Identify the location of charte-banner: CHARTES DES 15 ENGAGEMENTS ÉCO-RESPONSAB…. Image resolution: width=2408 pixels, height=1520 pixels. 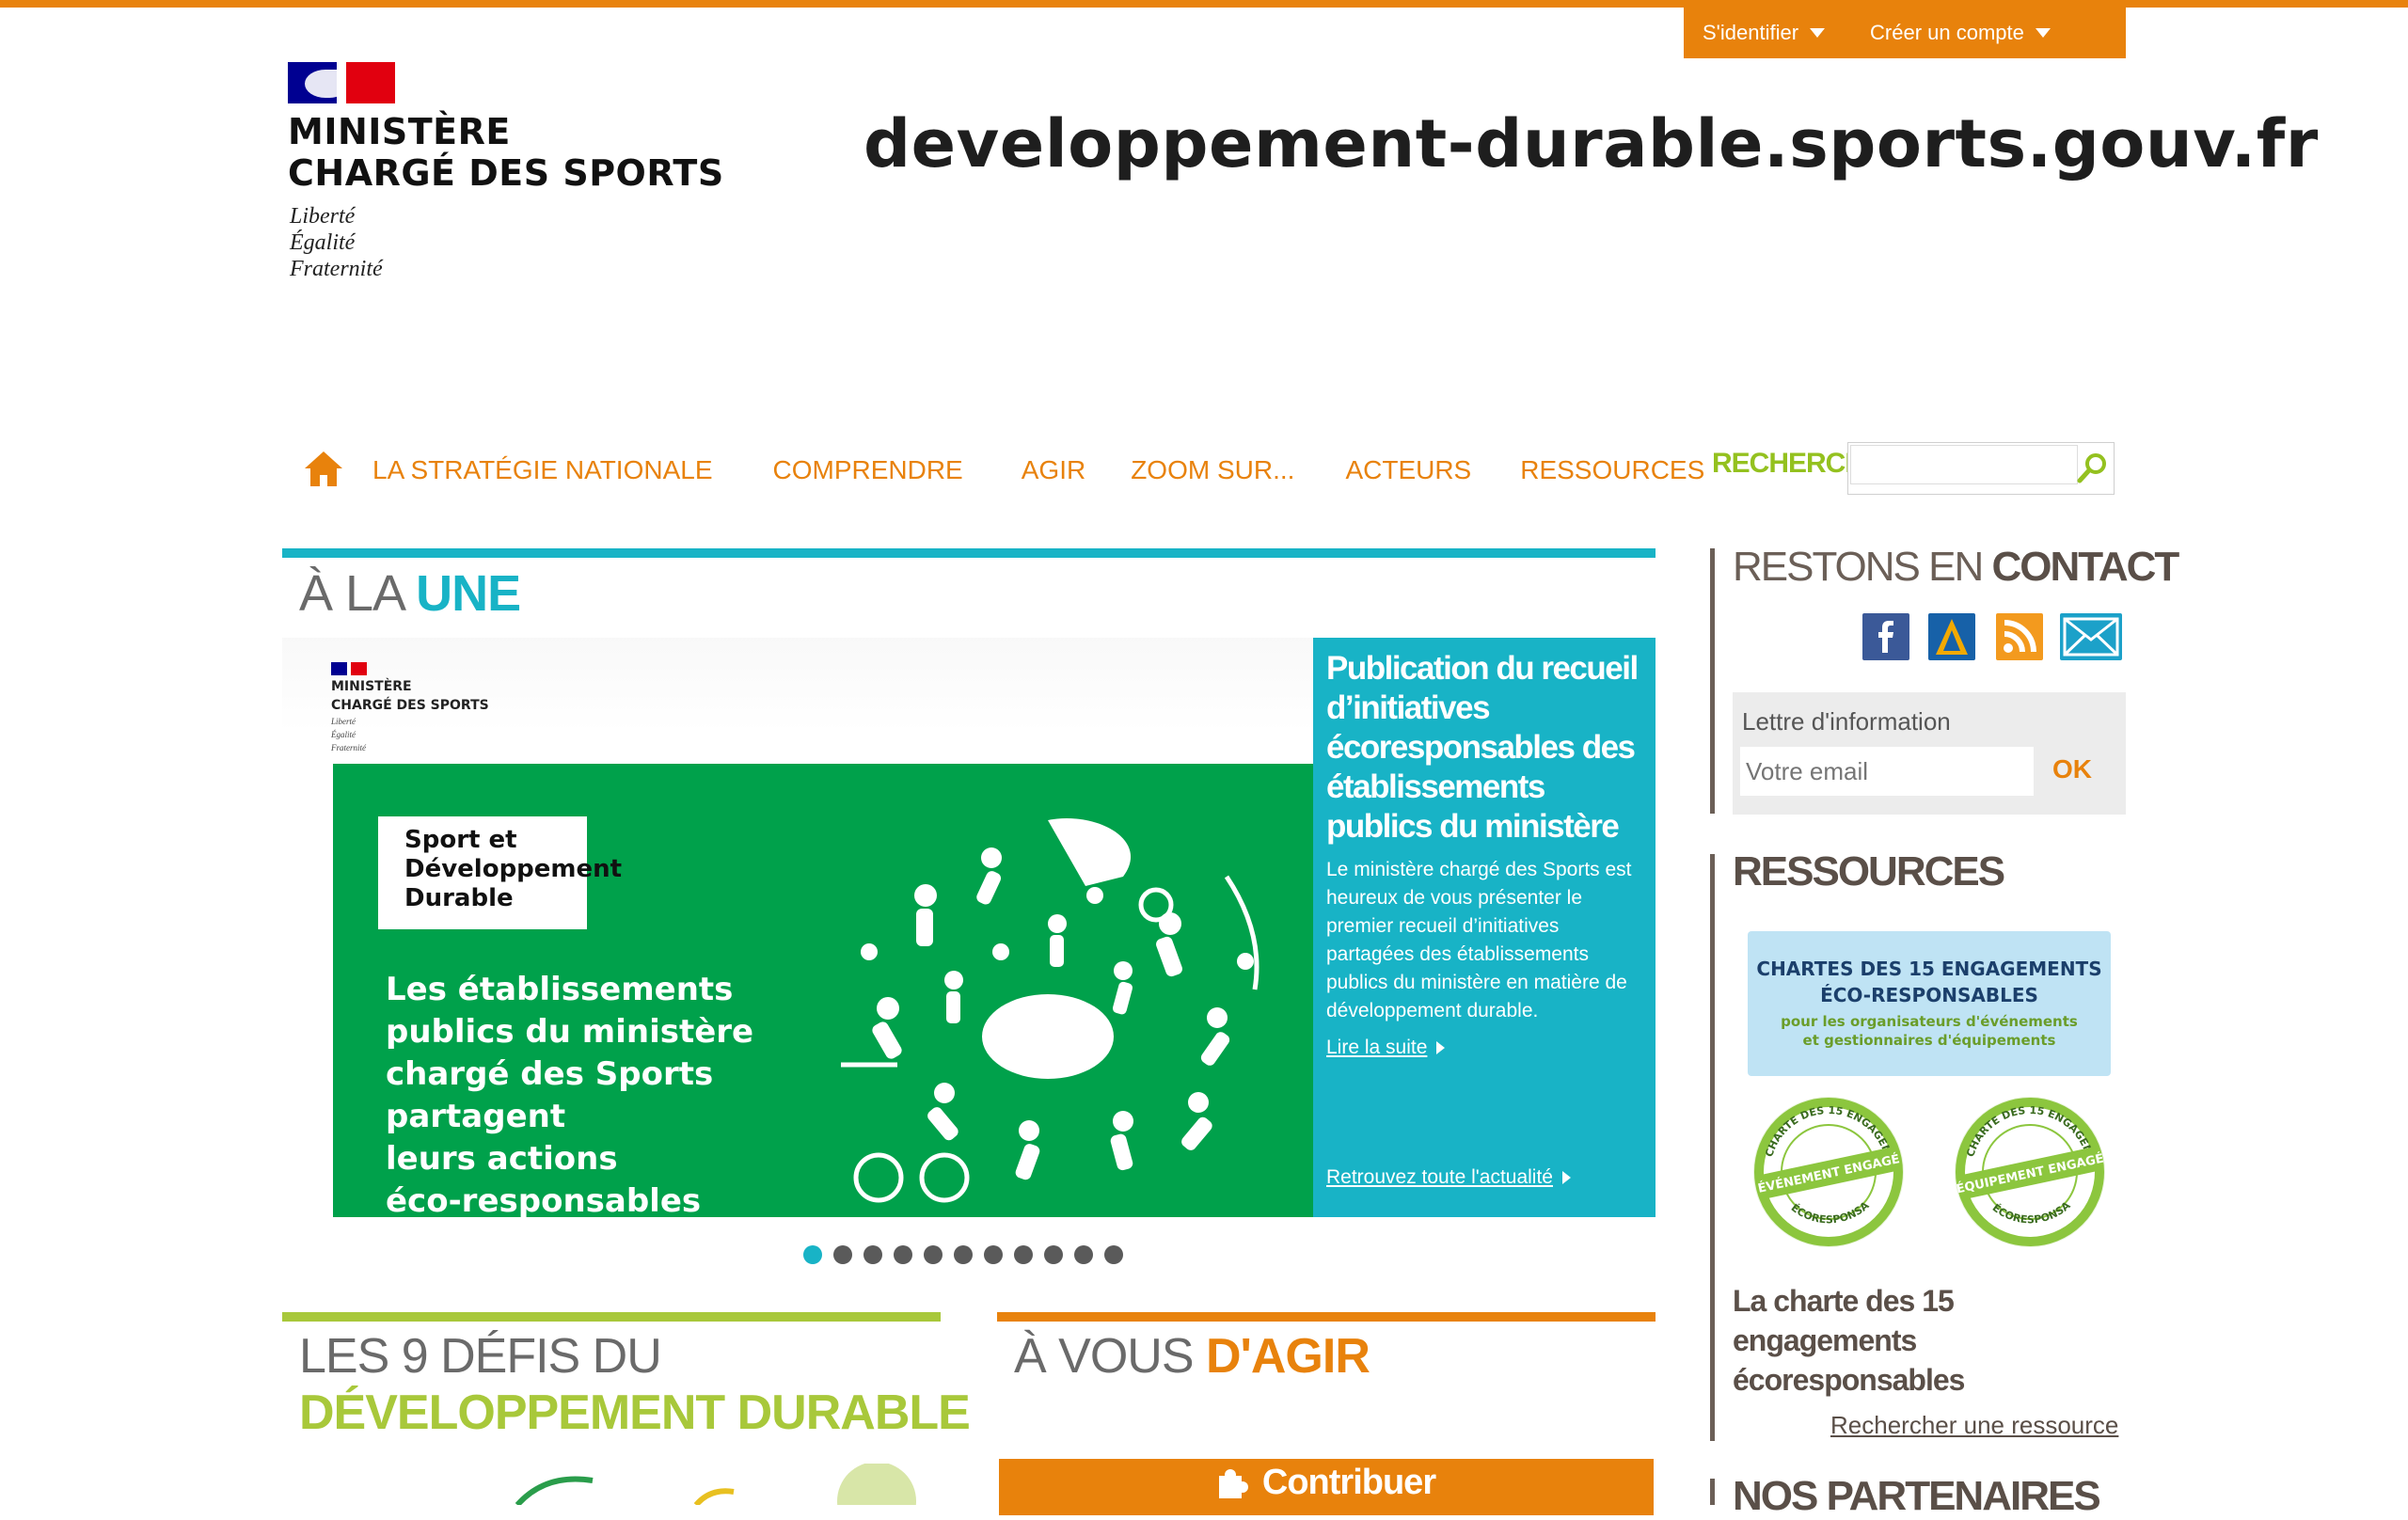
(1930, 1003).